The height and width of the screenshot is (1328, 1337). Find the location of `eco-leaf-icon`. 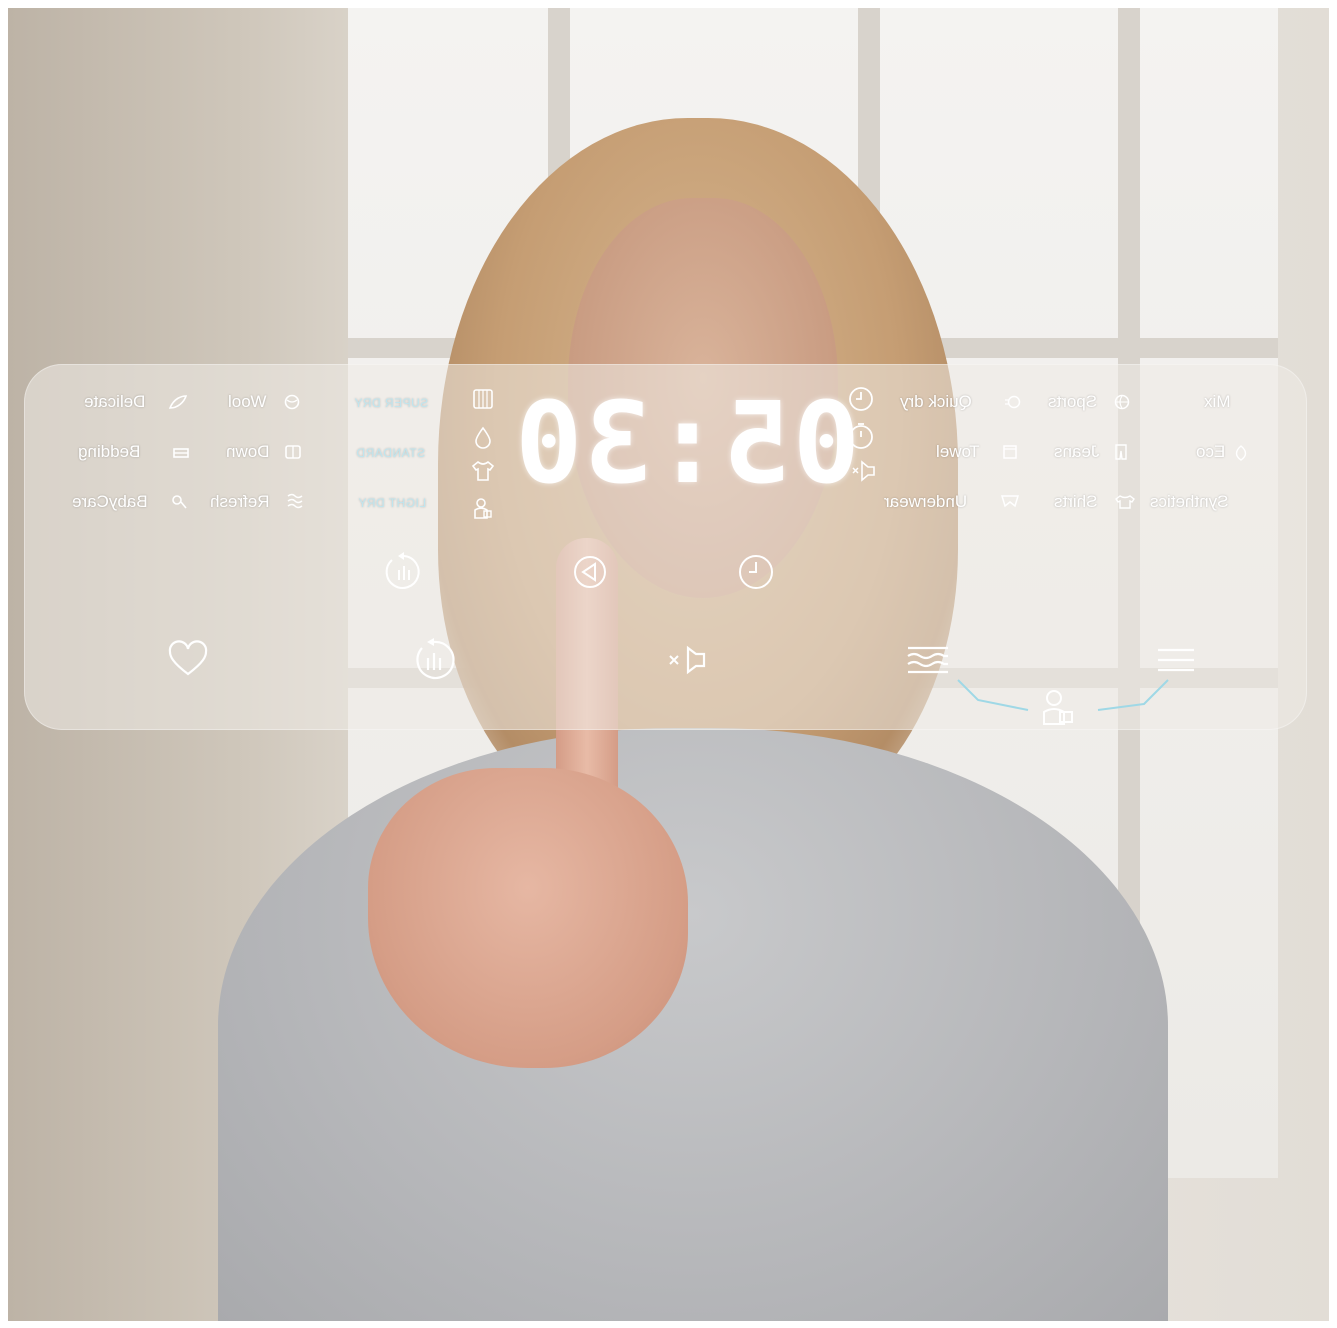

eco-leaf-icon is located at coordinates (1241, 453).